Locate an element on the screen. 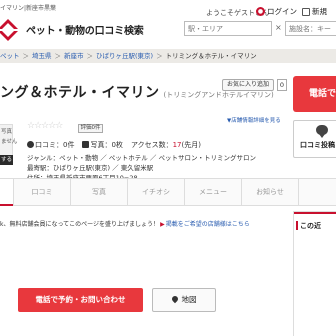  login-icon: ● is located at coordinates (260, 11).